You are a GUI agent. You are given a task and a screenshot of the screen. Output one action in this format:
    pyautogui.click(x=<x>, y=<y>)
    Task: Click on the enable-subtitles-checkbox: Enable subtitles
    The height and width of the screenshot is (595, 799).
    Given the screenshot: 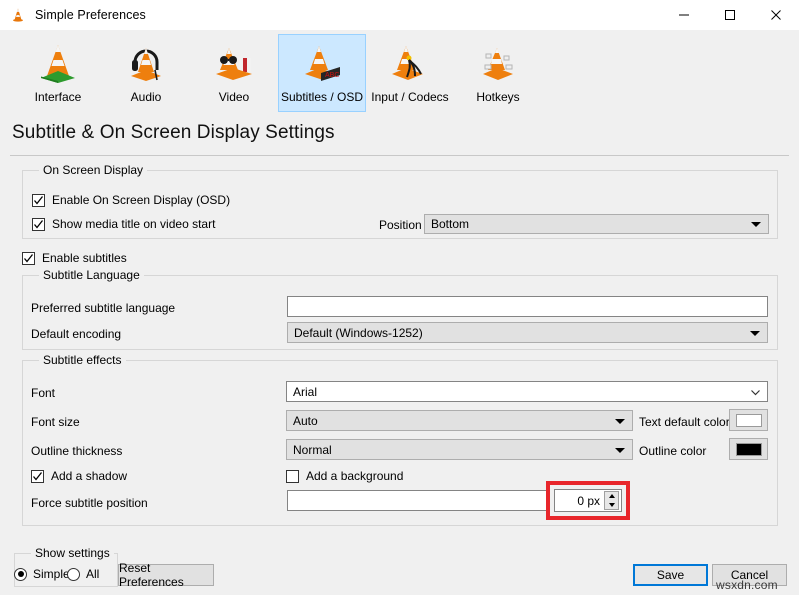 What is the action you would take?
    pyautogui.click(x=74, y=258)
    